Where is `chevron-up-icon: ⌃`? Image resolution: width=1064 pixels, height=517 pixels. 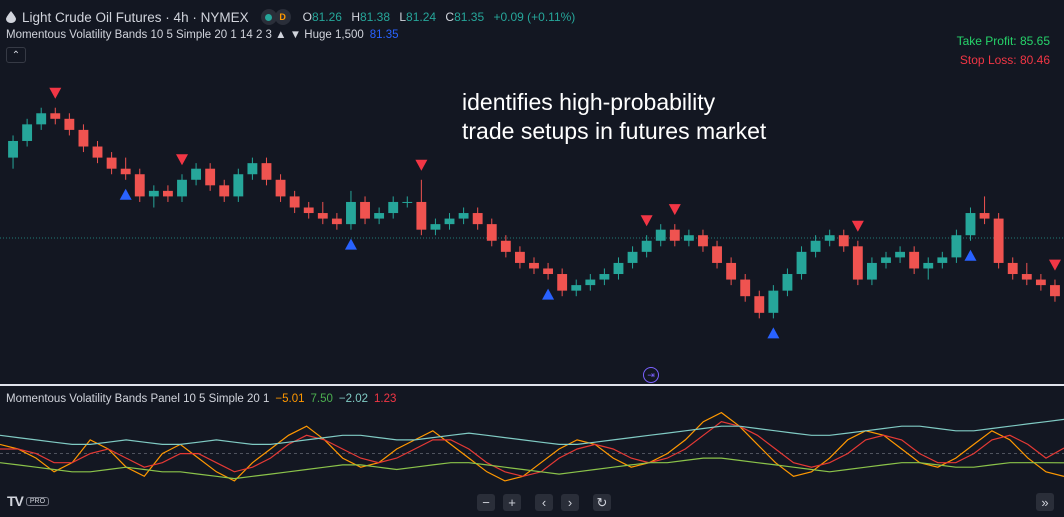 chevron-up-icon: ⌃ is located at coordinates (16, 55).